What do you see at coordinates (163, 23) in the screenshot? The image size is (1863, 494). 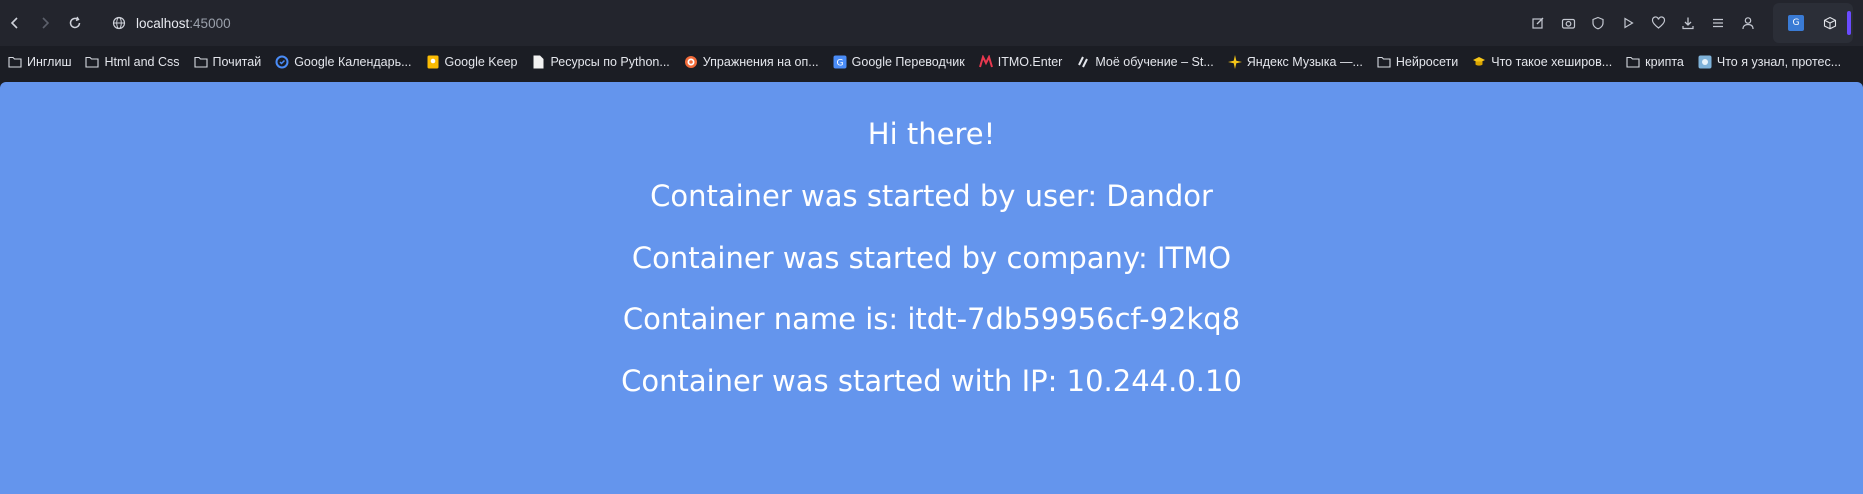 I see `url-host: localhost` at bounding box center [163, 23].